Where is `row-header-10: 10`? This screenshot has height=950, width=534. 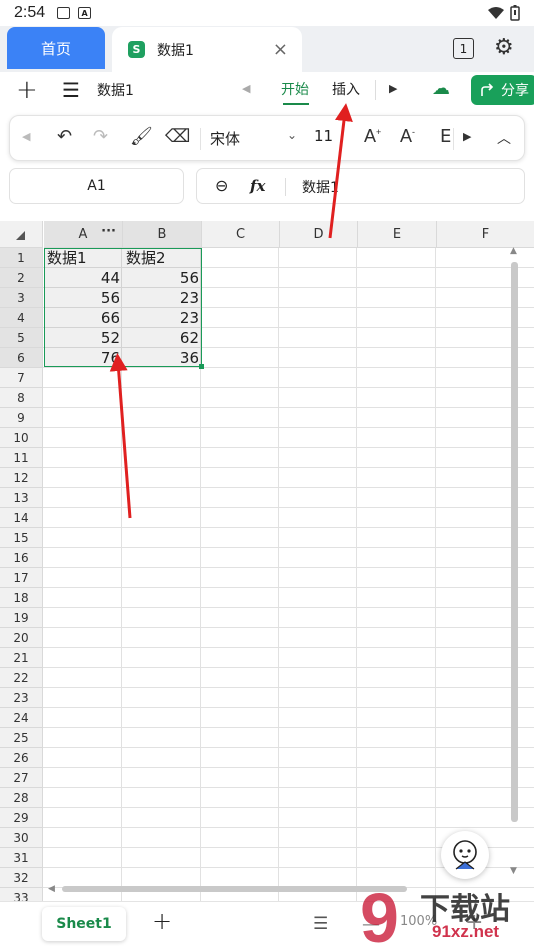
row-header-10: 10 is located at coordinates (21, 438).